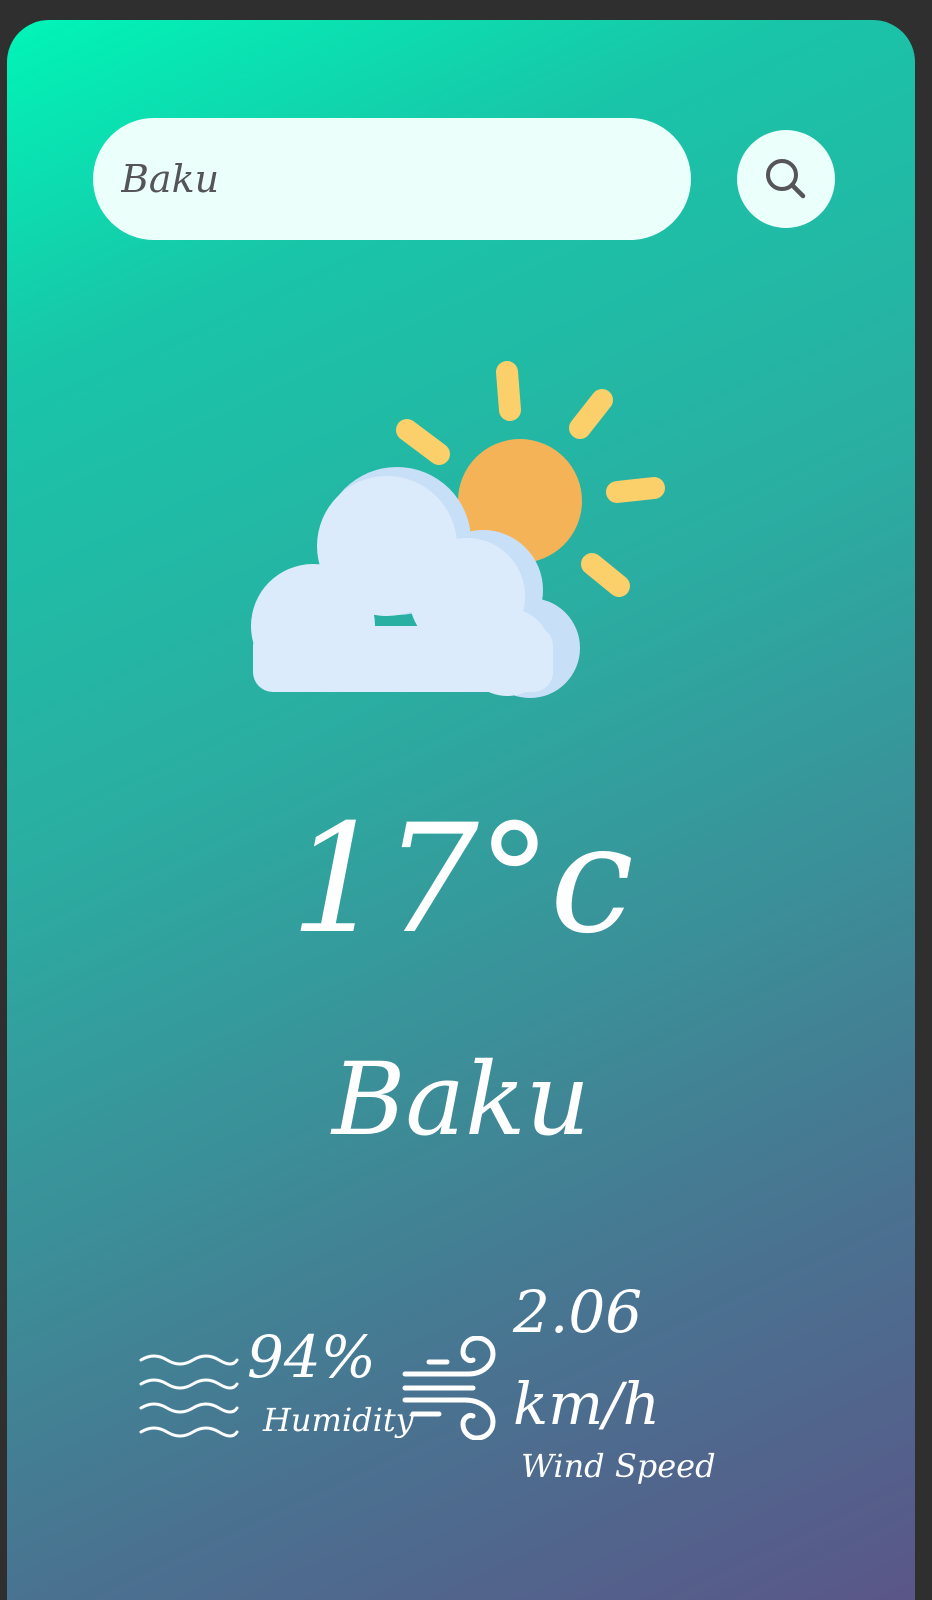 This screenshot has height=1600, width=932. I want to click on humidity-label: Humidity, so click(338, 1420).